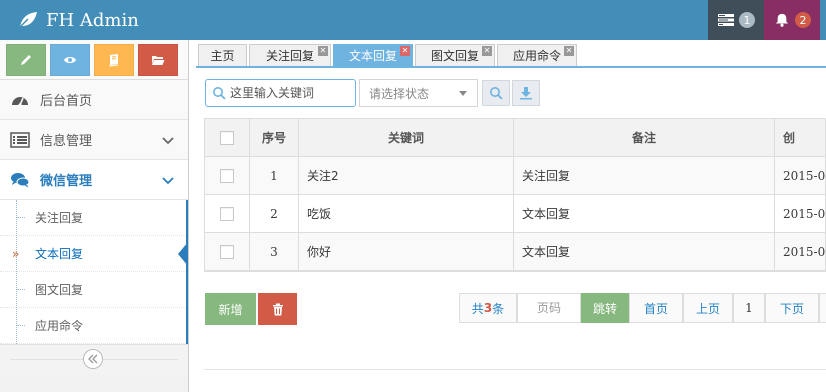 The image size is (826, 392). I want to click on pencil-icon, so click(26, 60).